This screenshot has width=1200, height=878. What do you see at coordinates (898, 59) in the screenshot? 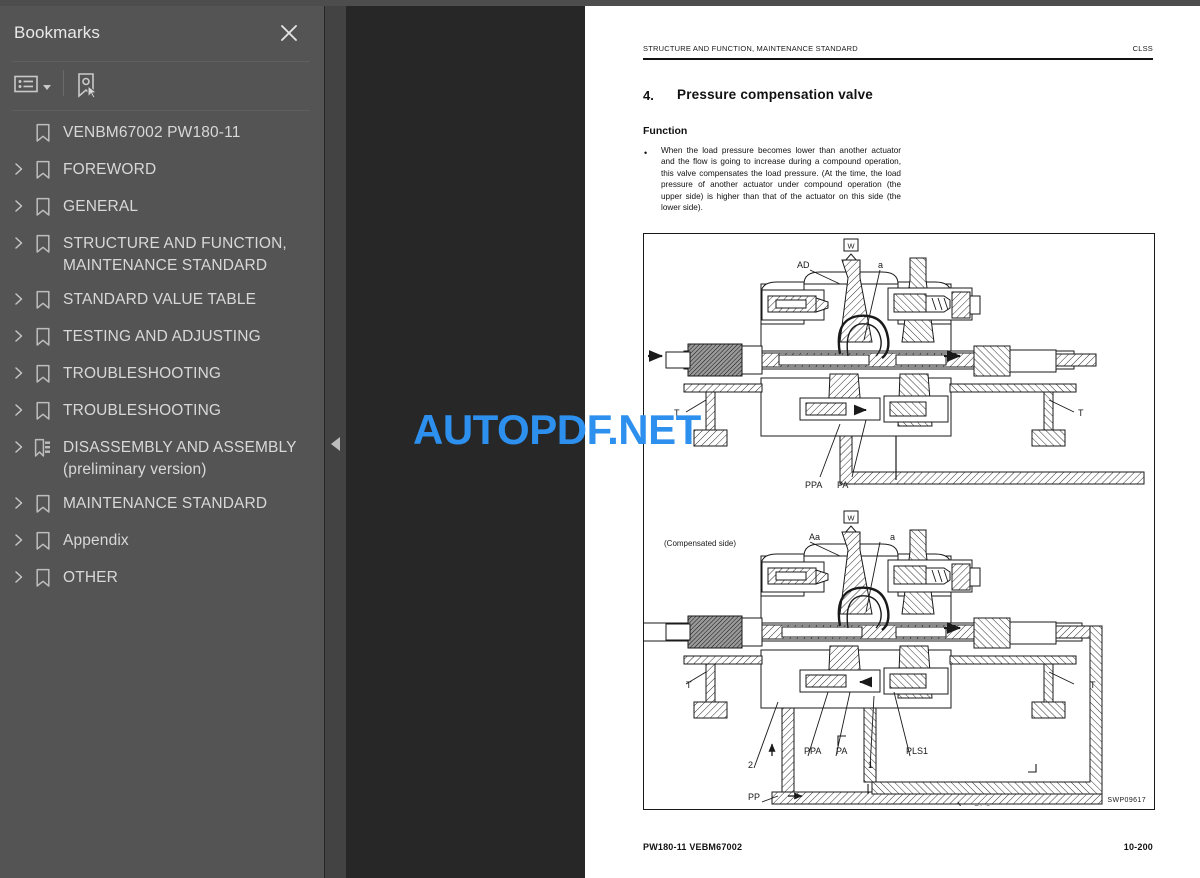
I see `header-rule` at bounding box center [898, 59].